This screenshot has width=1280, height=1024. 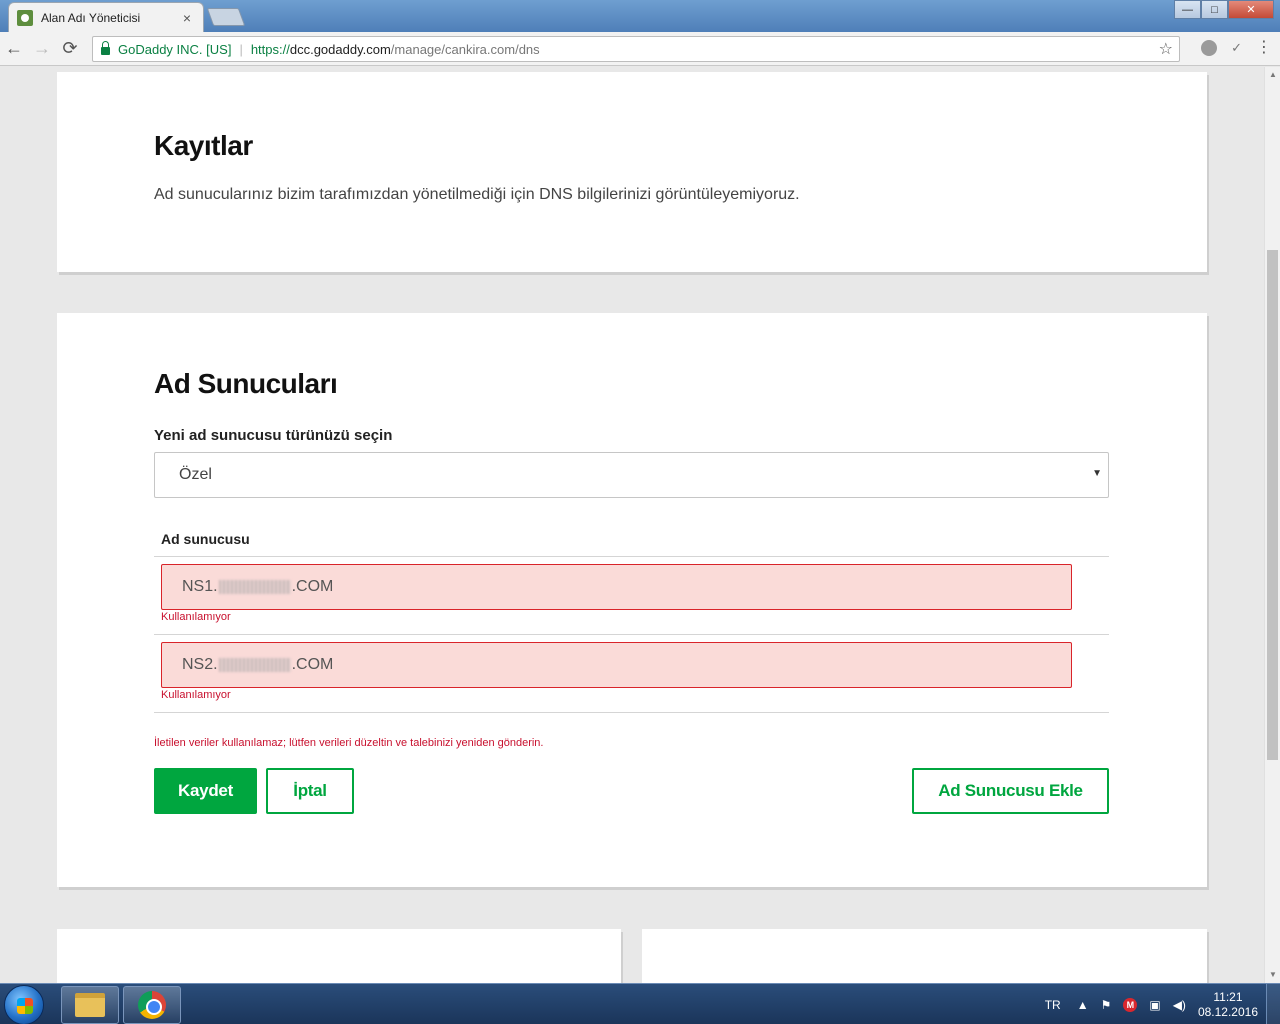 I want to click on taskbar-explorer-button, so click(x=90, y=1005).